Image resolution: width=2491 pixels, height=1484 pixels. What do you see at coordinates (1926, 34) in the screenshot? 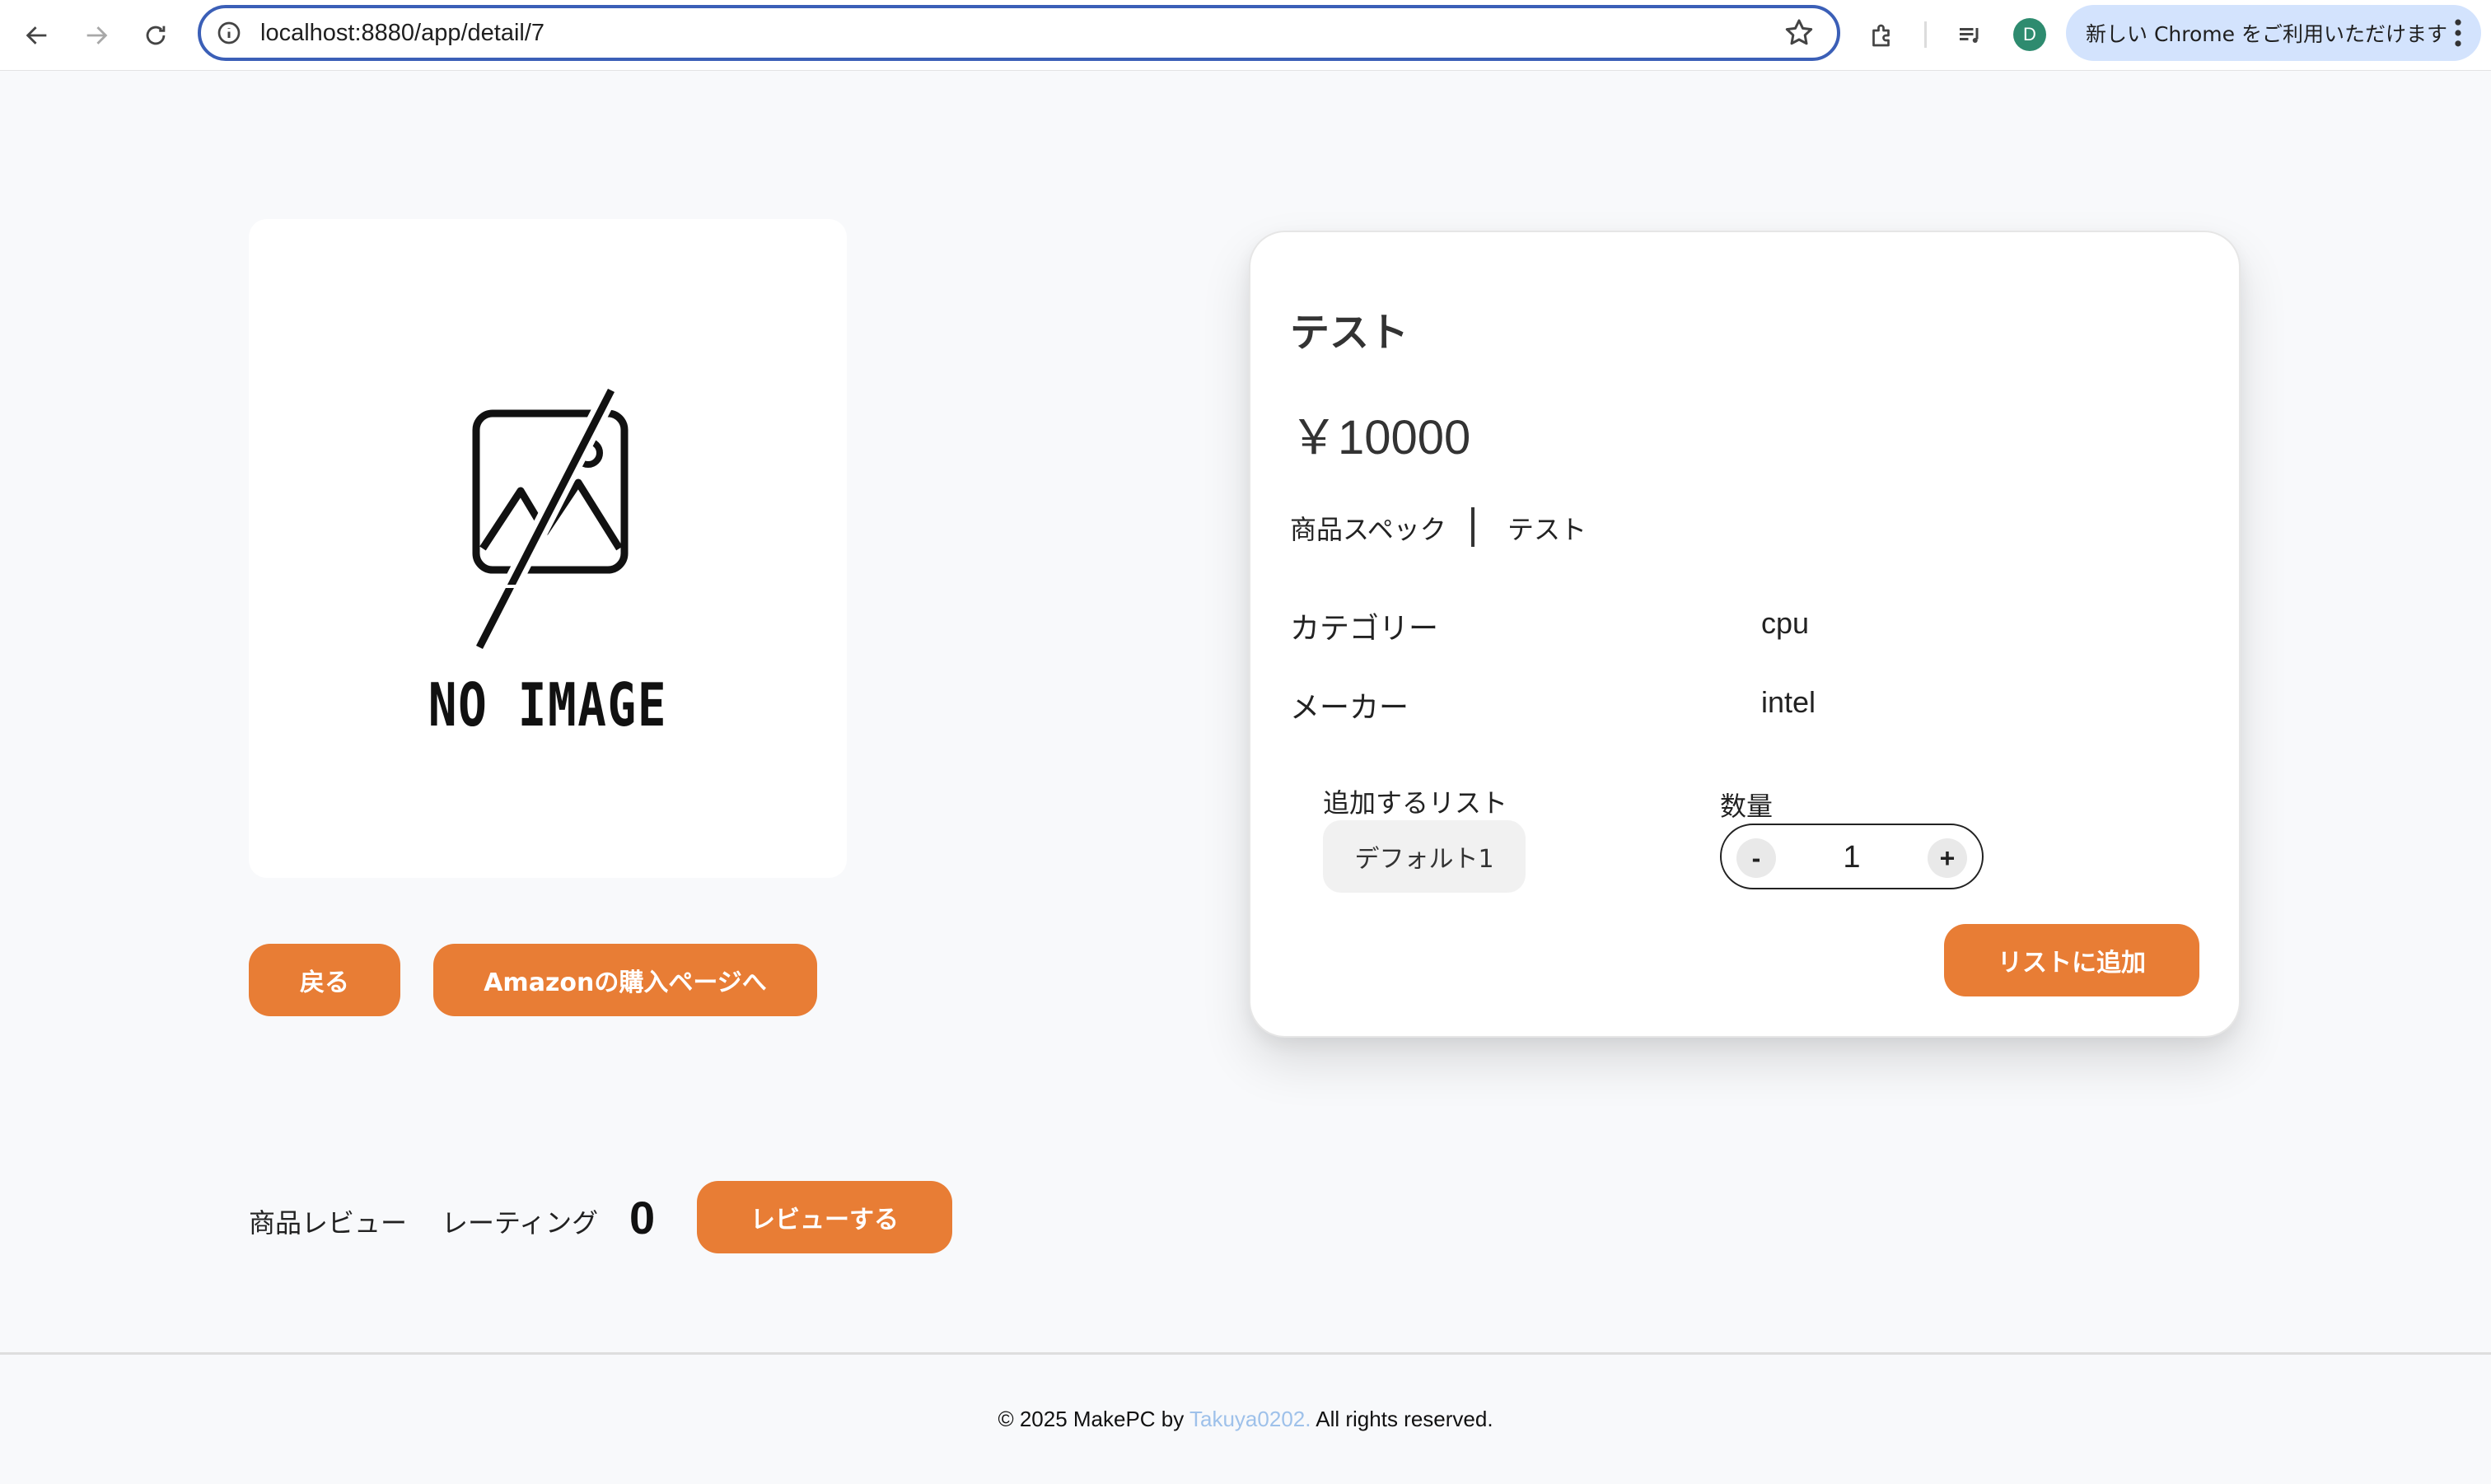
I see `toolbar-divider` at bounding box center [1926, 34].